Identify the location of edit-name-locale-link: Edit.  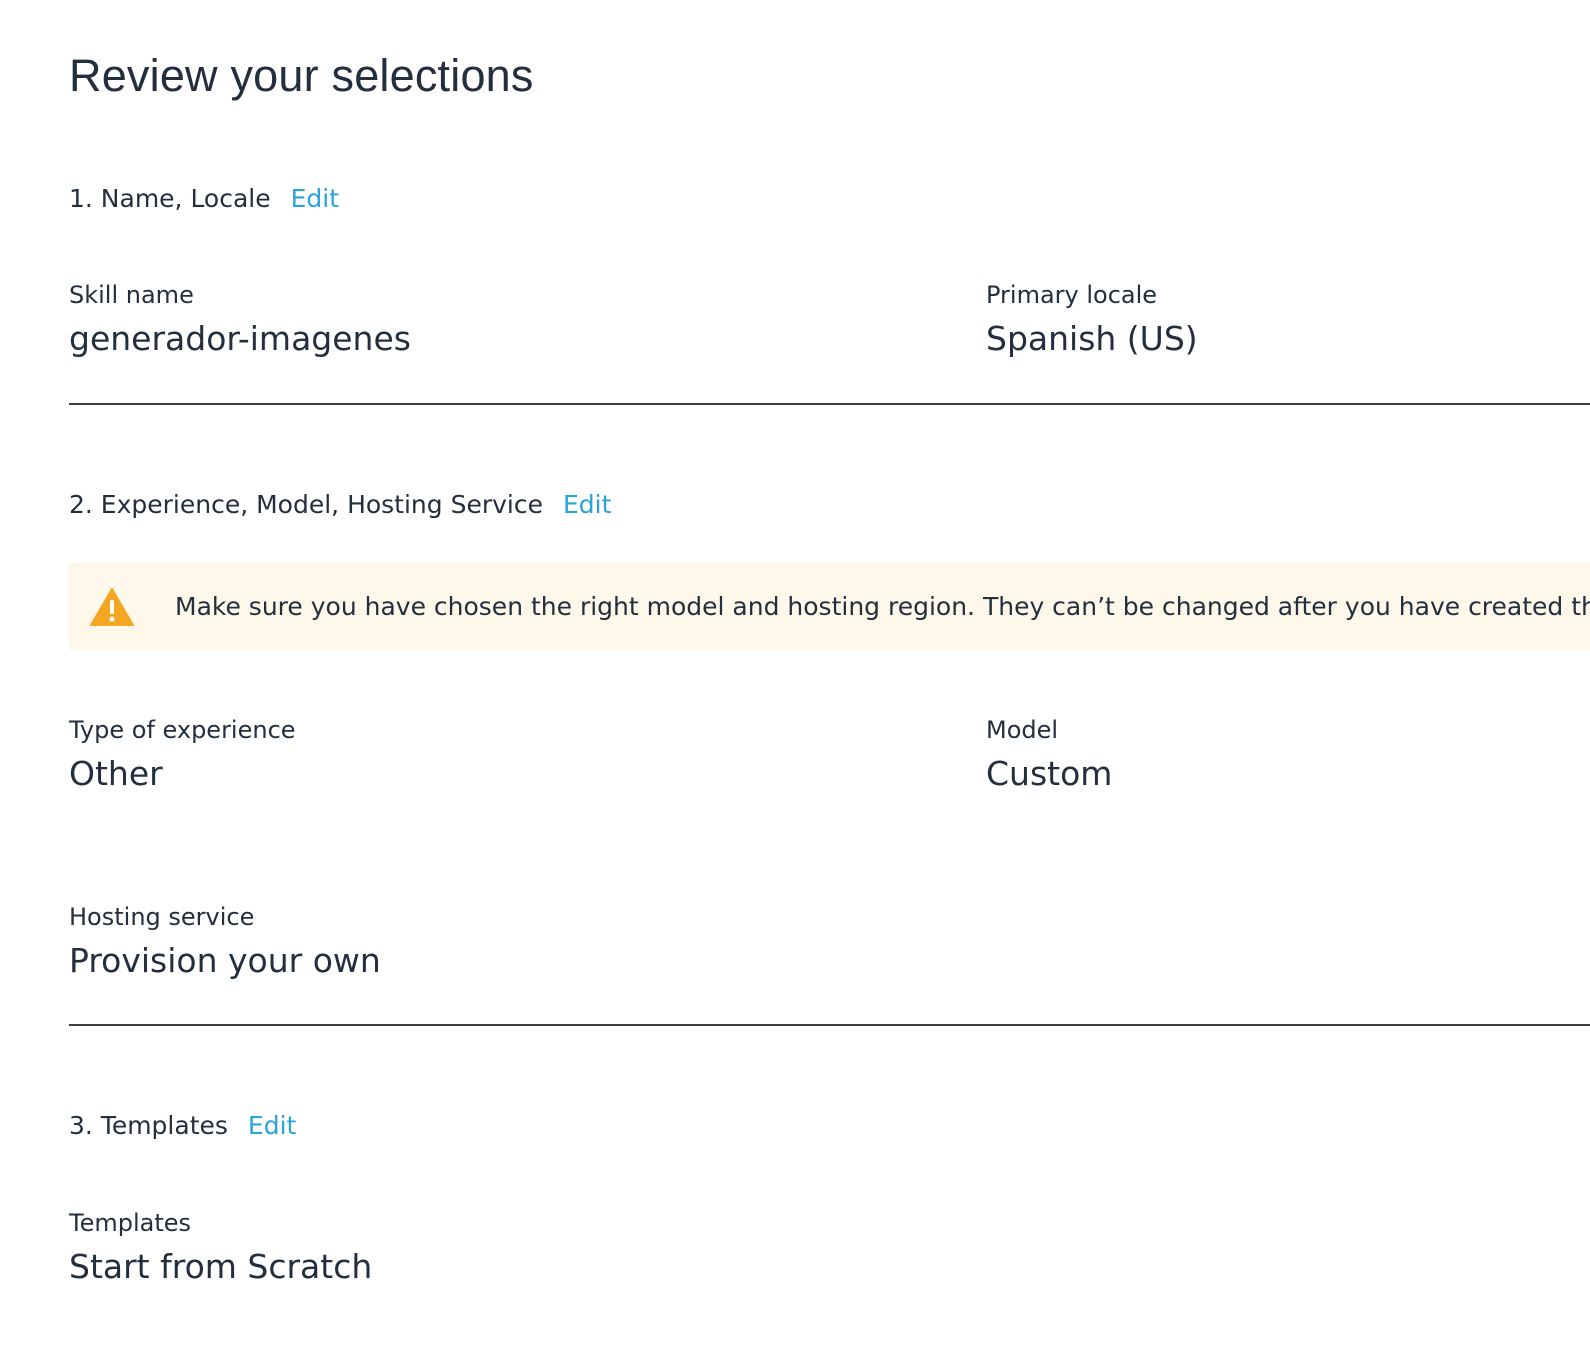
(315, 198).